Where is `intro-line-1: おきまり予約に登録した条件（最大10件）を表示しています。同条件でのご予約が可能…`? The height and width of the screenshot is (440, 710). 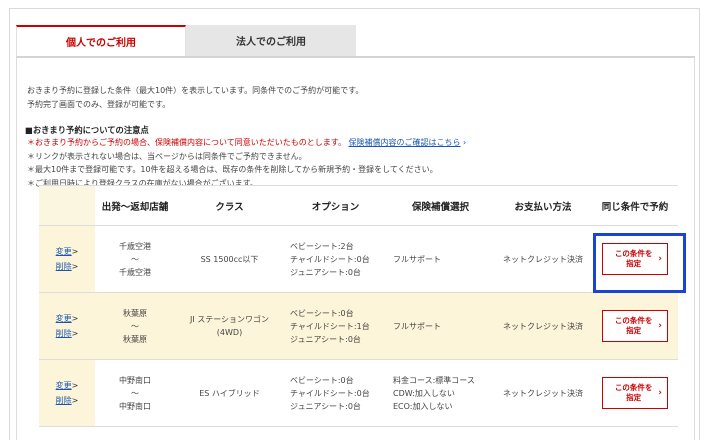 intro-line-1: おきまり予約に登録した条件（最大10件）を表示しています。同条件でのご予約が可能… is located at coordinates (195, 90).